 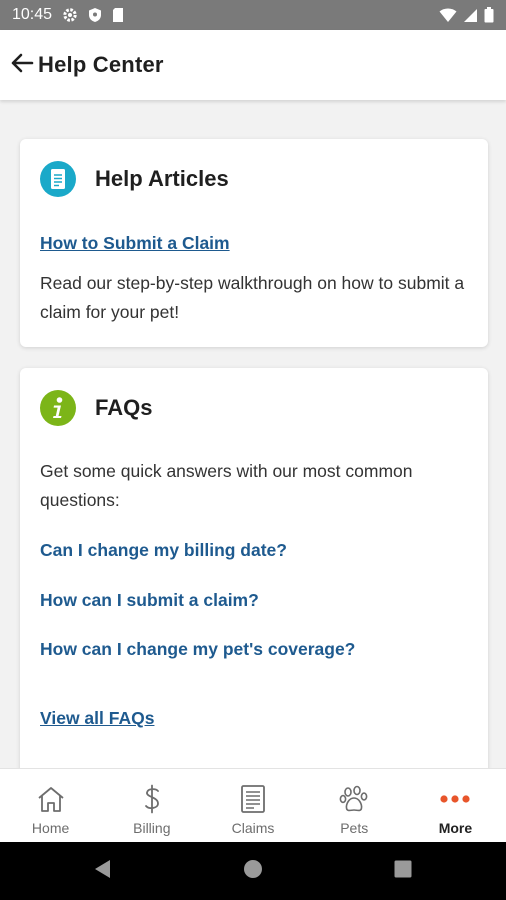 I want to click on home-icon, so click(x=51, y=799).